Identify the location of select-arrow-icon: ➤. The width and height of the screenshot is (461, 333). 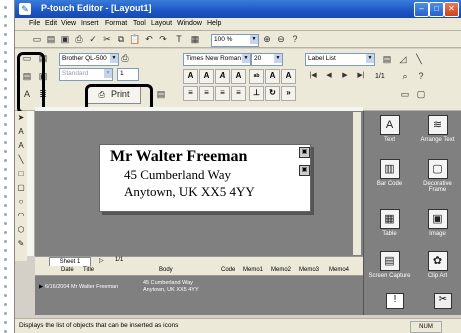
(21, 118).